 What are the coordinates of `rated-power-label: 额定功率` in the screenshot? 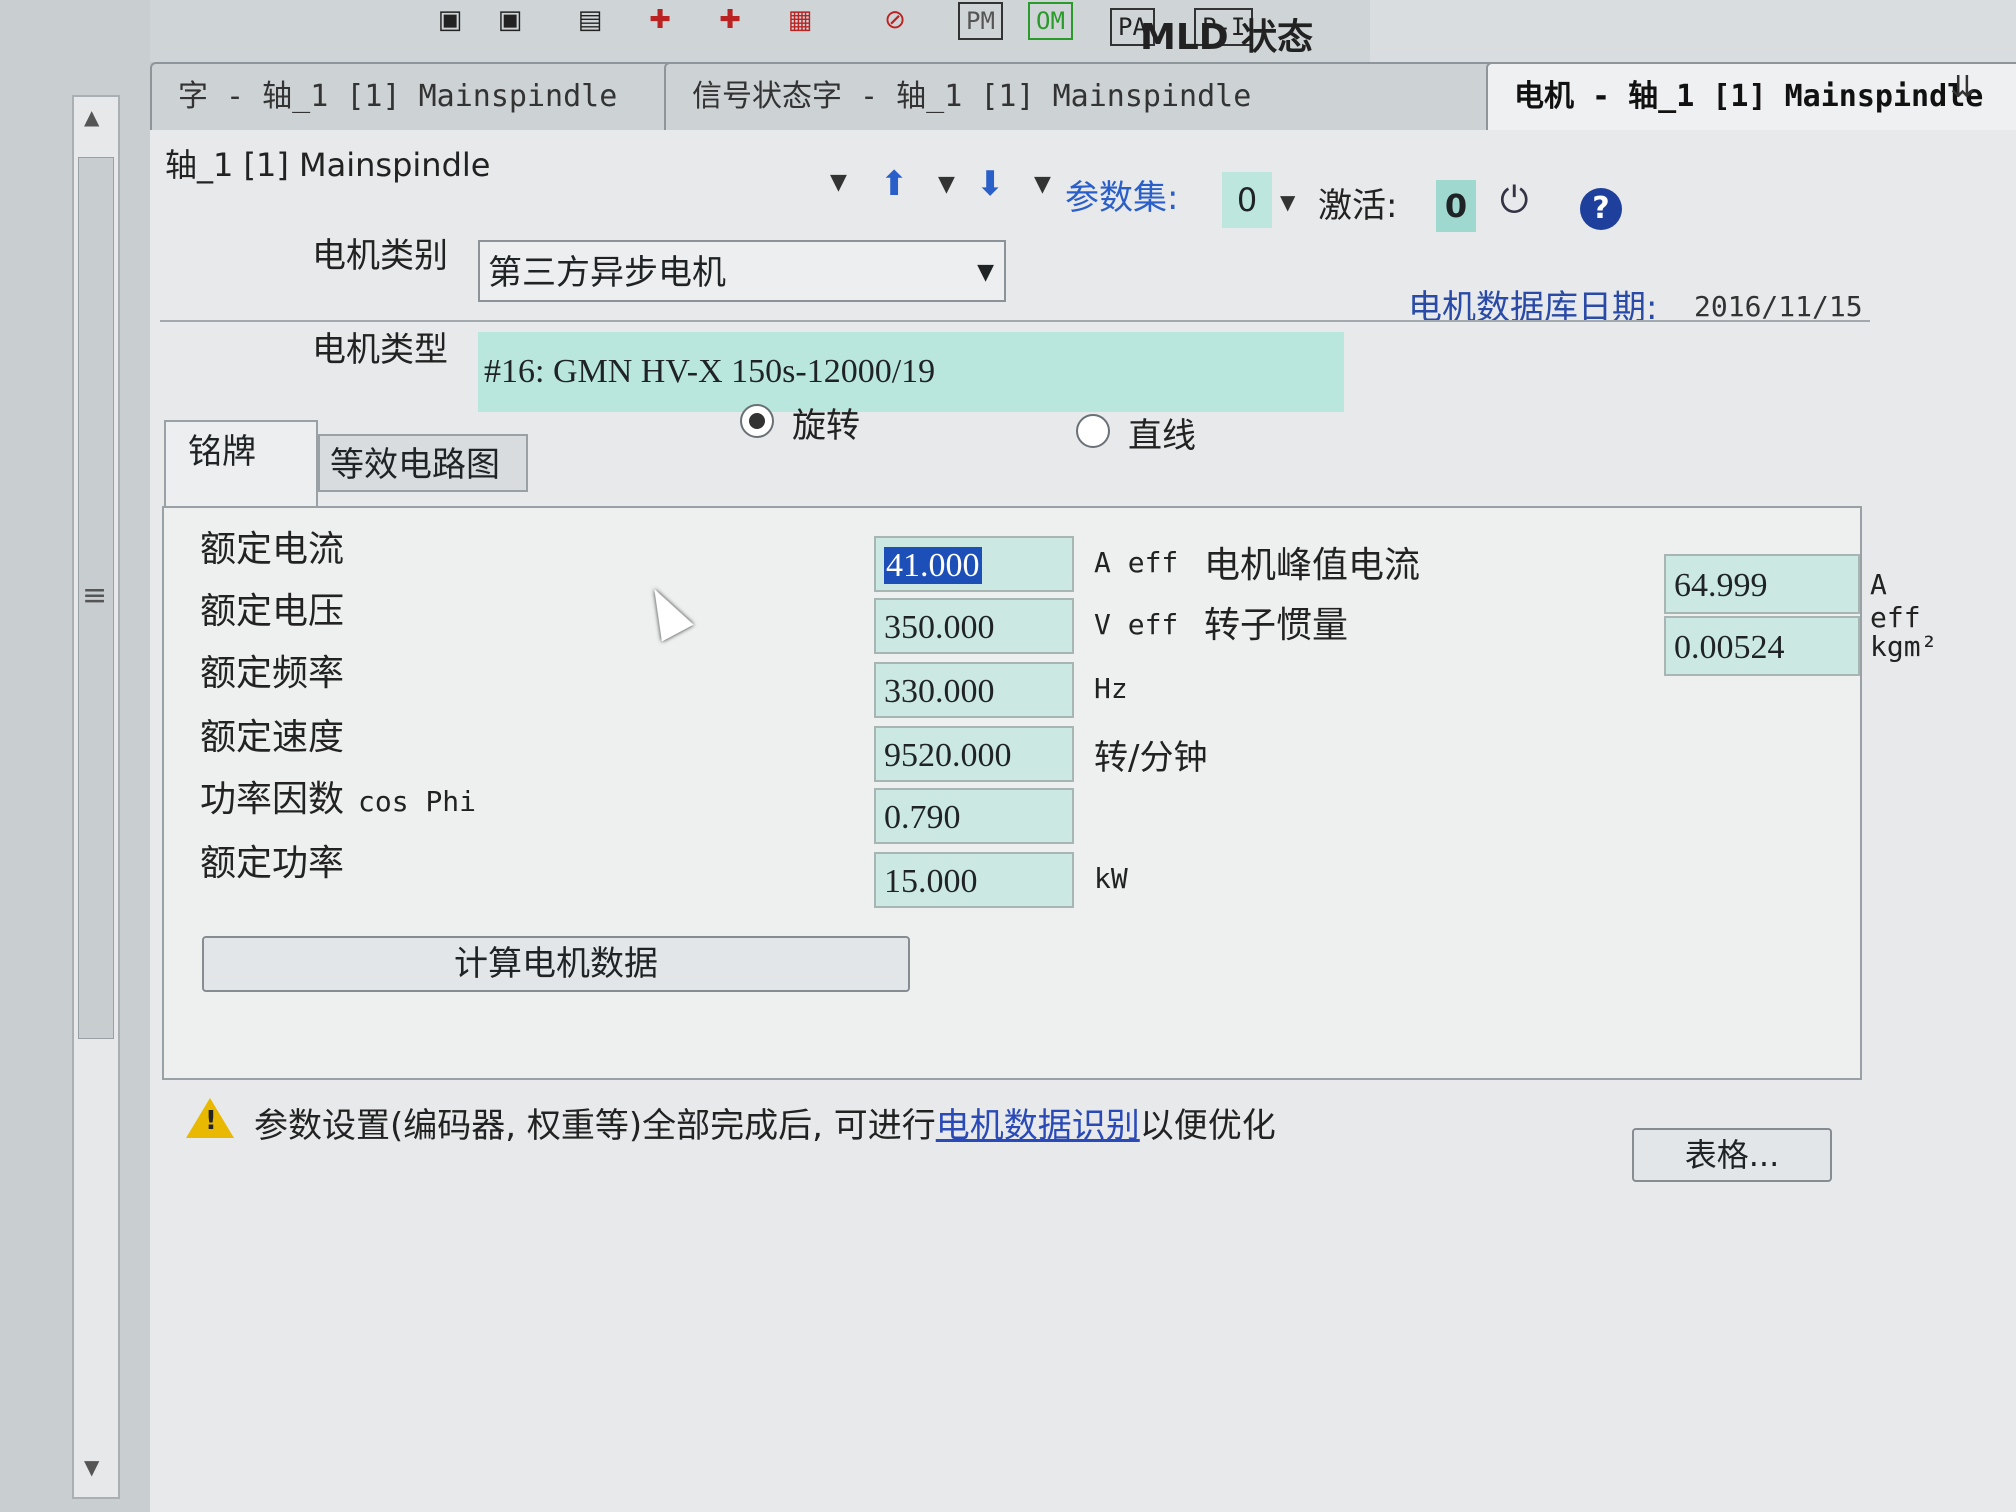 It's located at (272, 863).